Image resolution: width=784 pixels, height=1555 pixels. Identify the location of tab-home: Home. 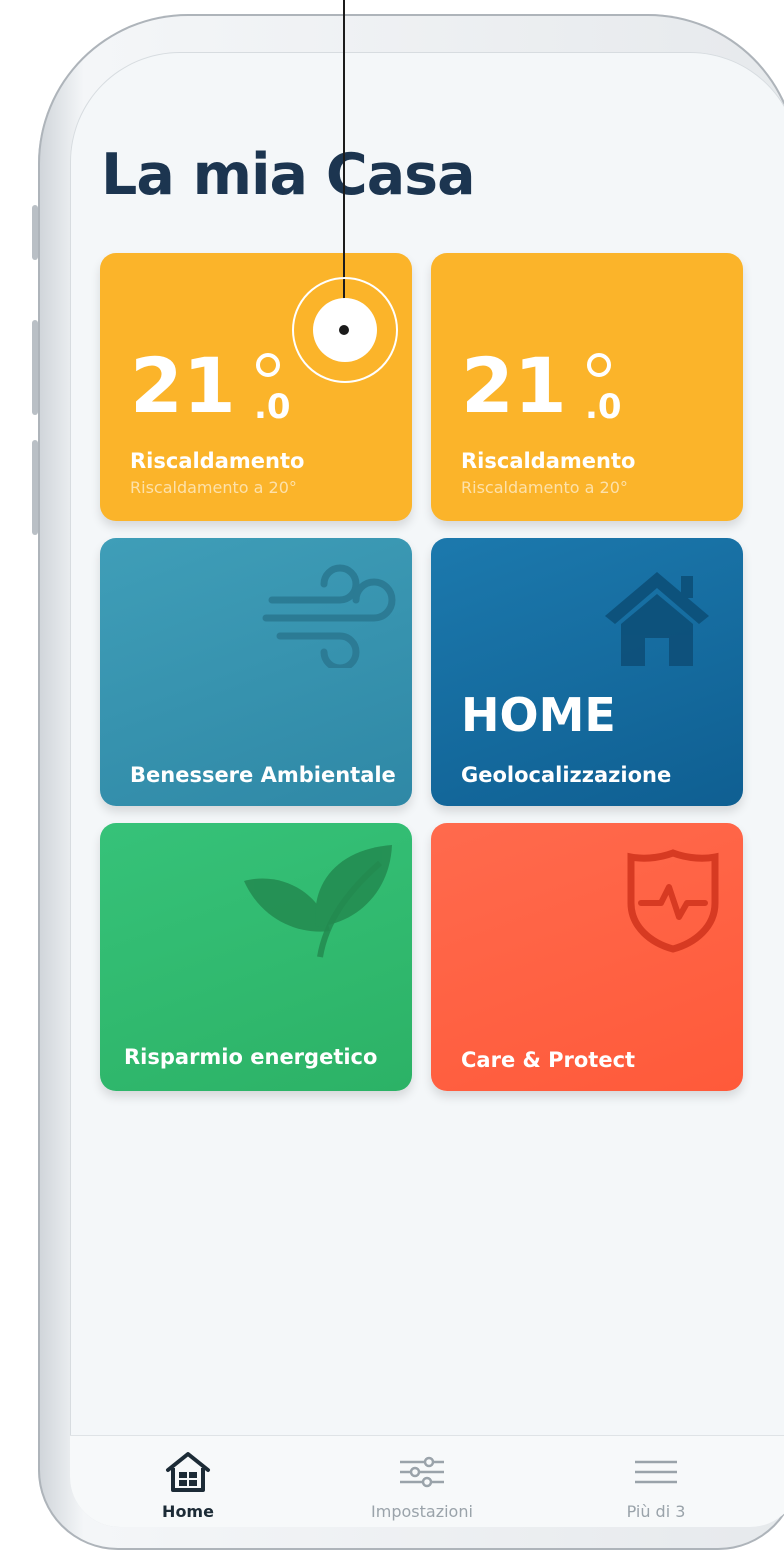
(188, 1485).